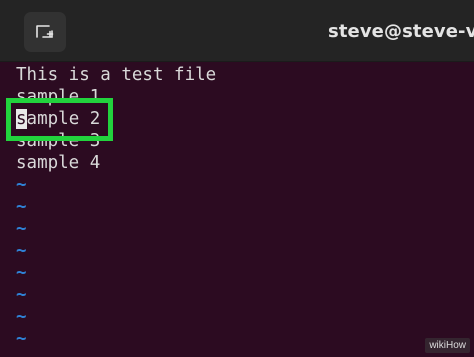  What do you see at coordinates (116, 75) in the screenshot?
I see `terminal-line: This is a test file` at bounding box center [116, 75].